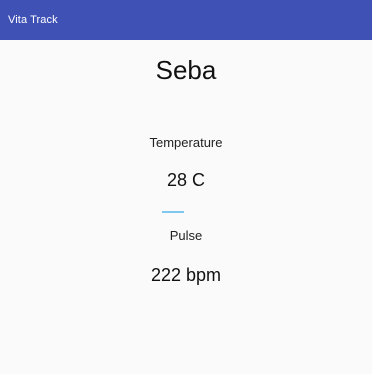  Describe the element at coordinates (186, 235) in the screenshot. I see `pulse-label: Pulse` at that location.